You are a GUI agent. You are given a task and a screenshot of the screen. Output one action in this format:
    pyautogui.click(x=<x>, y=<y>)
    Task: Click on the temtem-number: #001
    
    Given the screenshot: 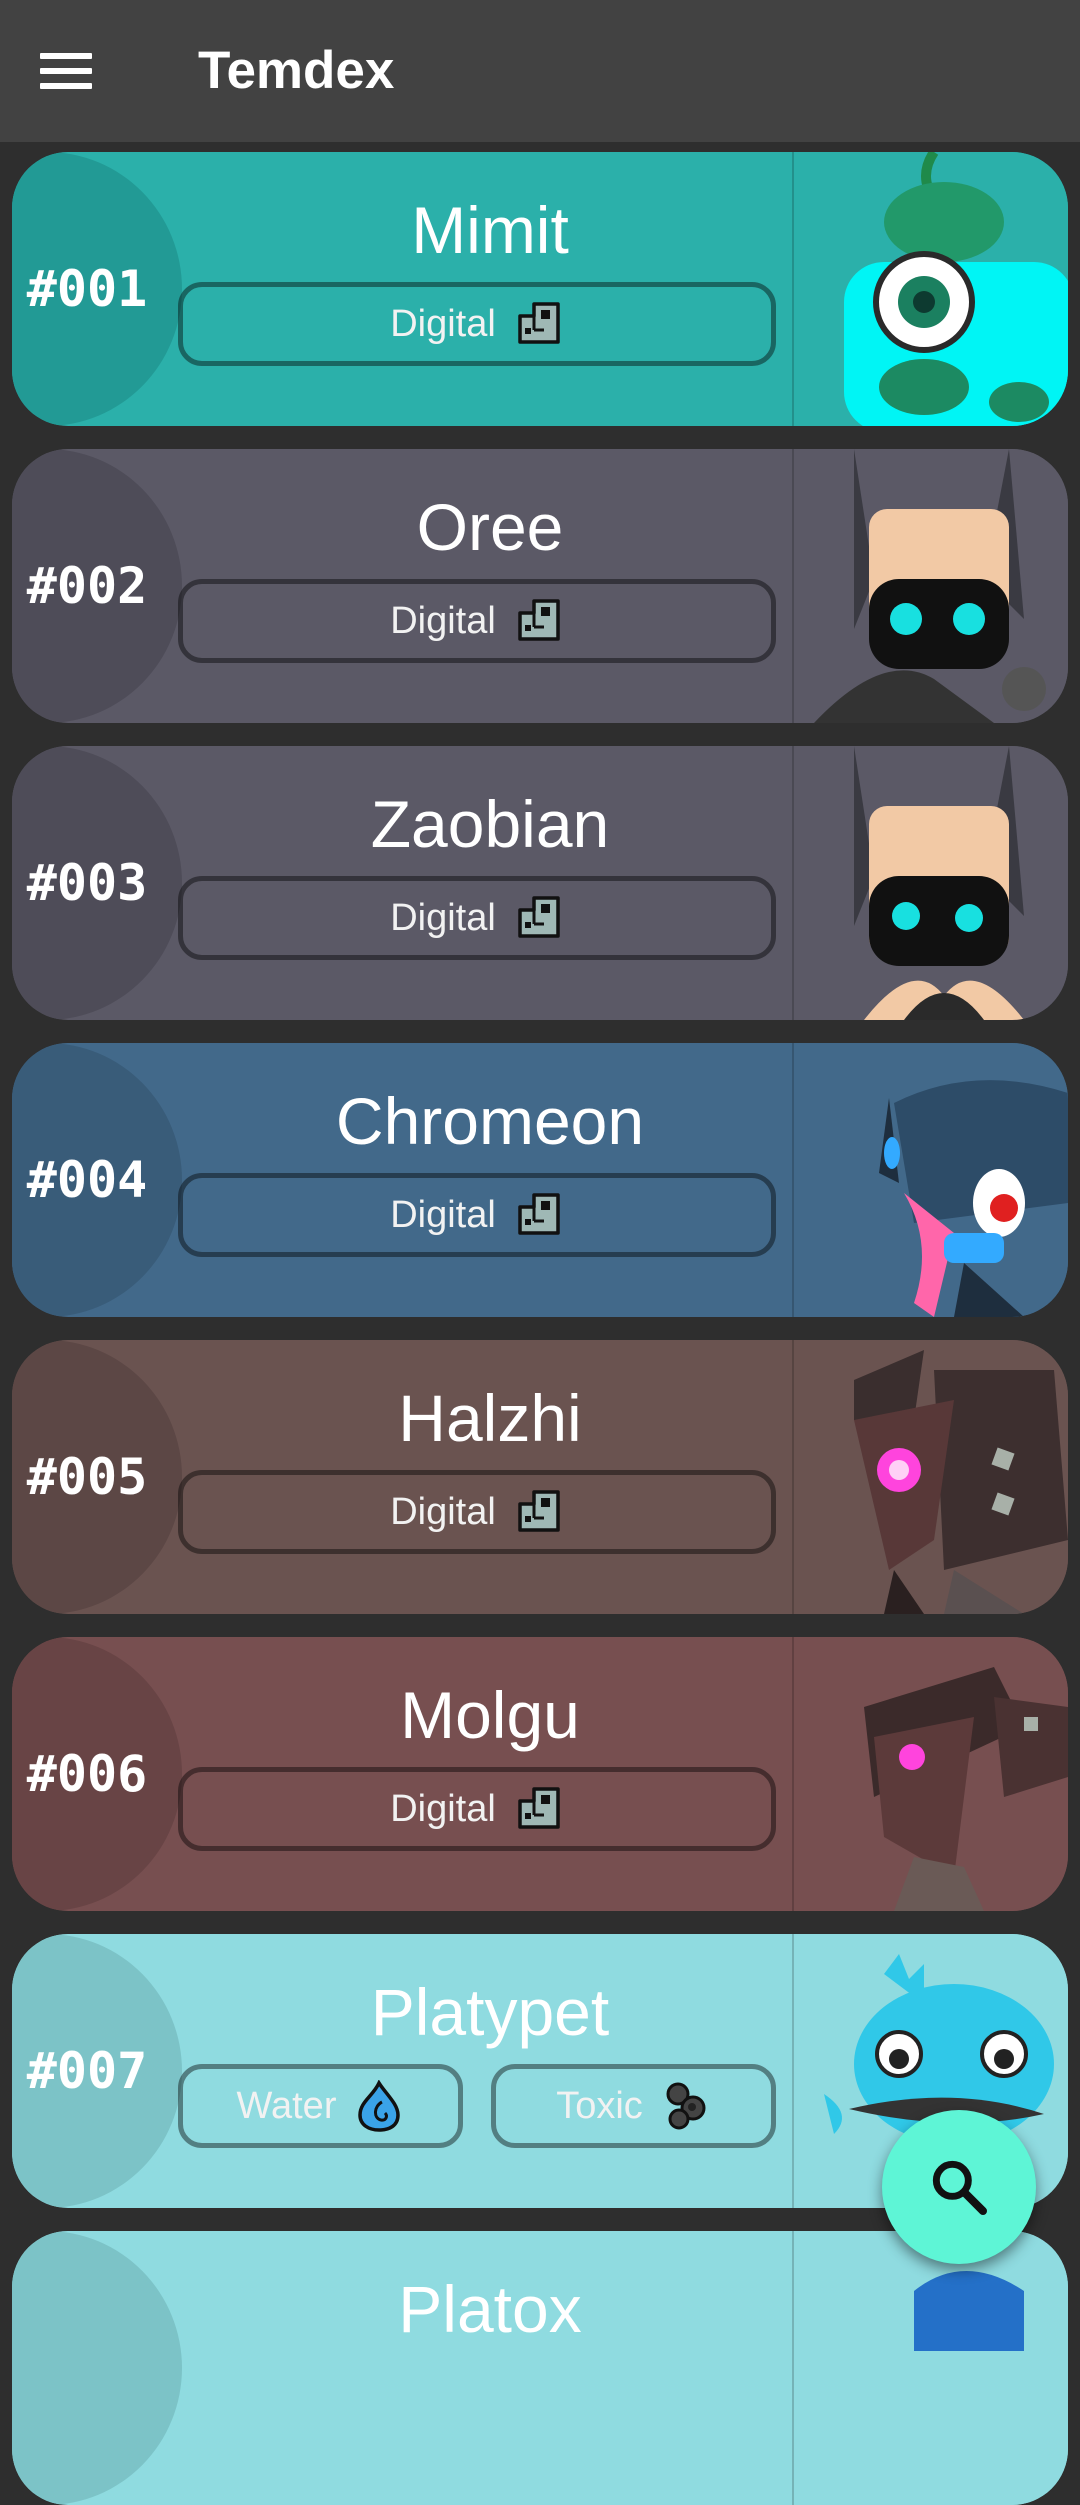 What is the action you would take?
    pyautogui.click(x=87, y=289)
    